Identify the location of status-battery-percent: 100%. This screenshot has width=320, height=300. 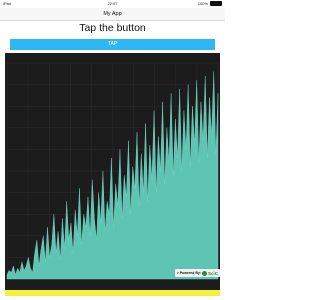
(202, 3).